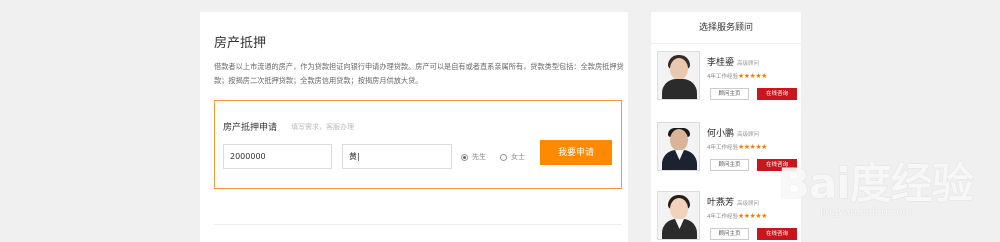 This screenshot has height=242, width=1000. What do you see at coordinates (777, 94) in the screenshot?
I see `online-consult-button: 在线咨询` at bounding box center [777, 94].